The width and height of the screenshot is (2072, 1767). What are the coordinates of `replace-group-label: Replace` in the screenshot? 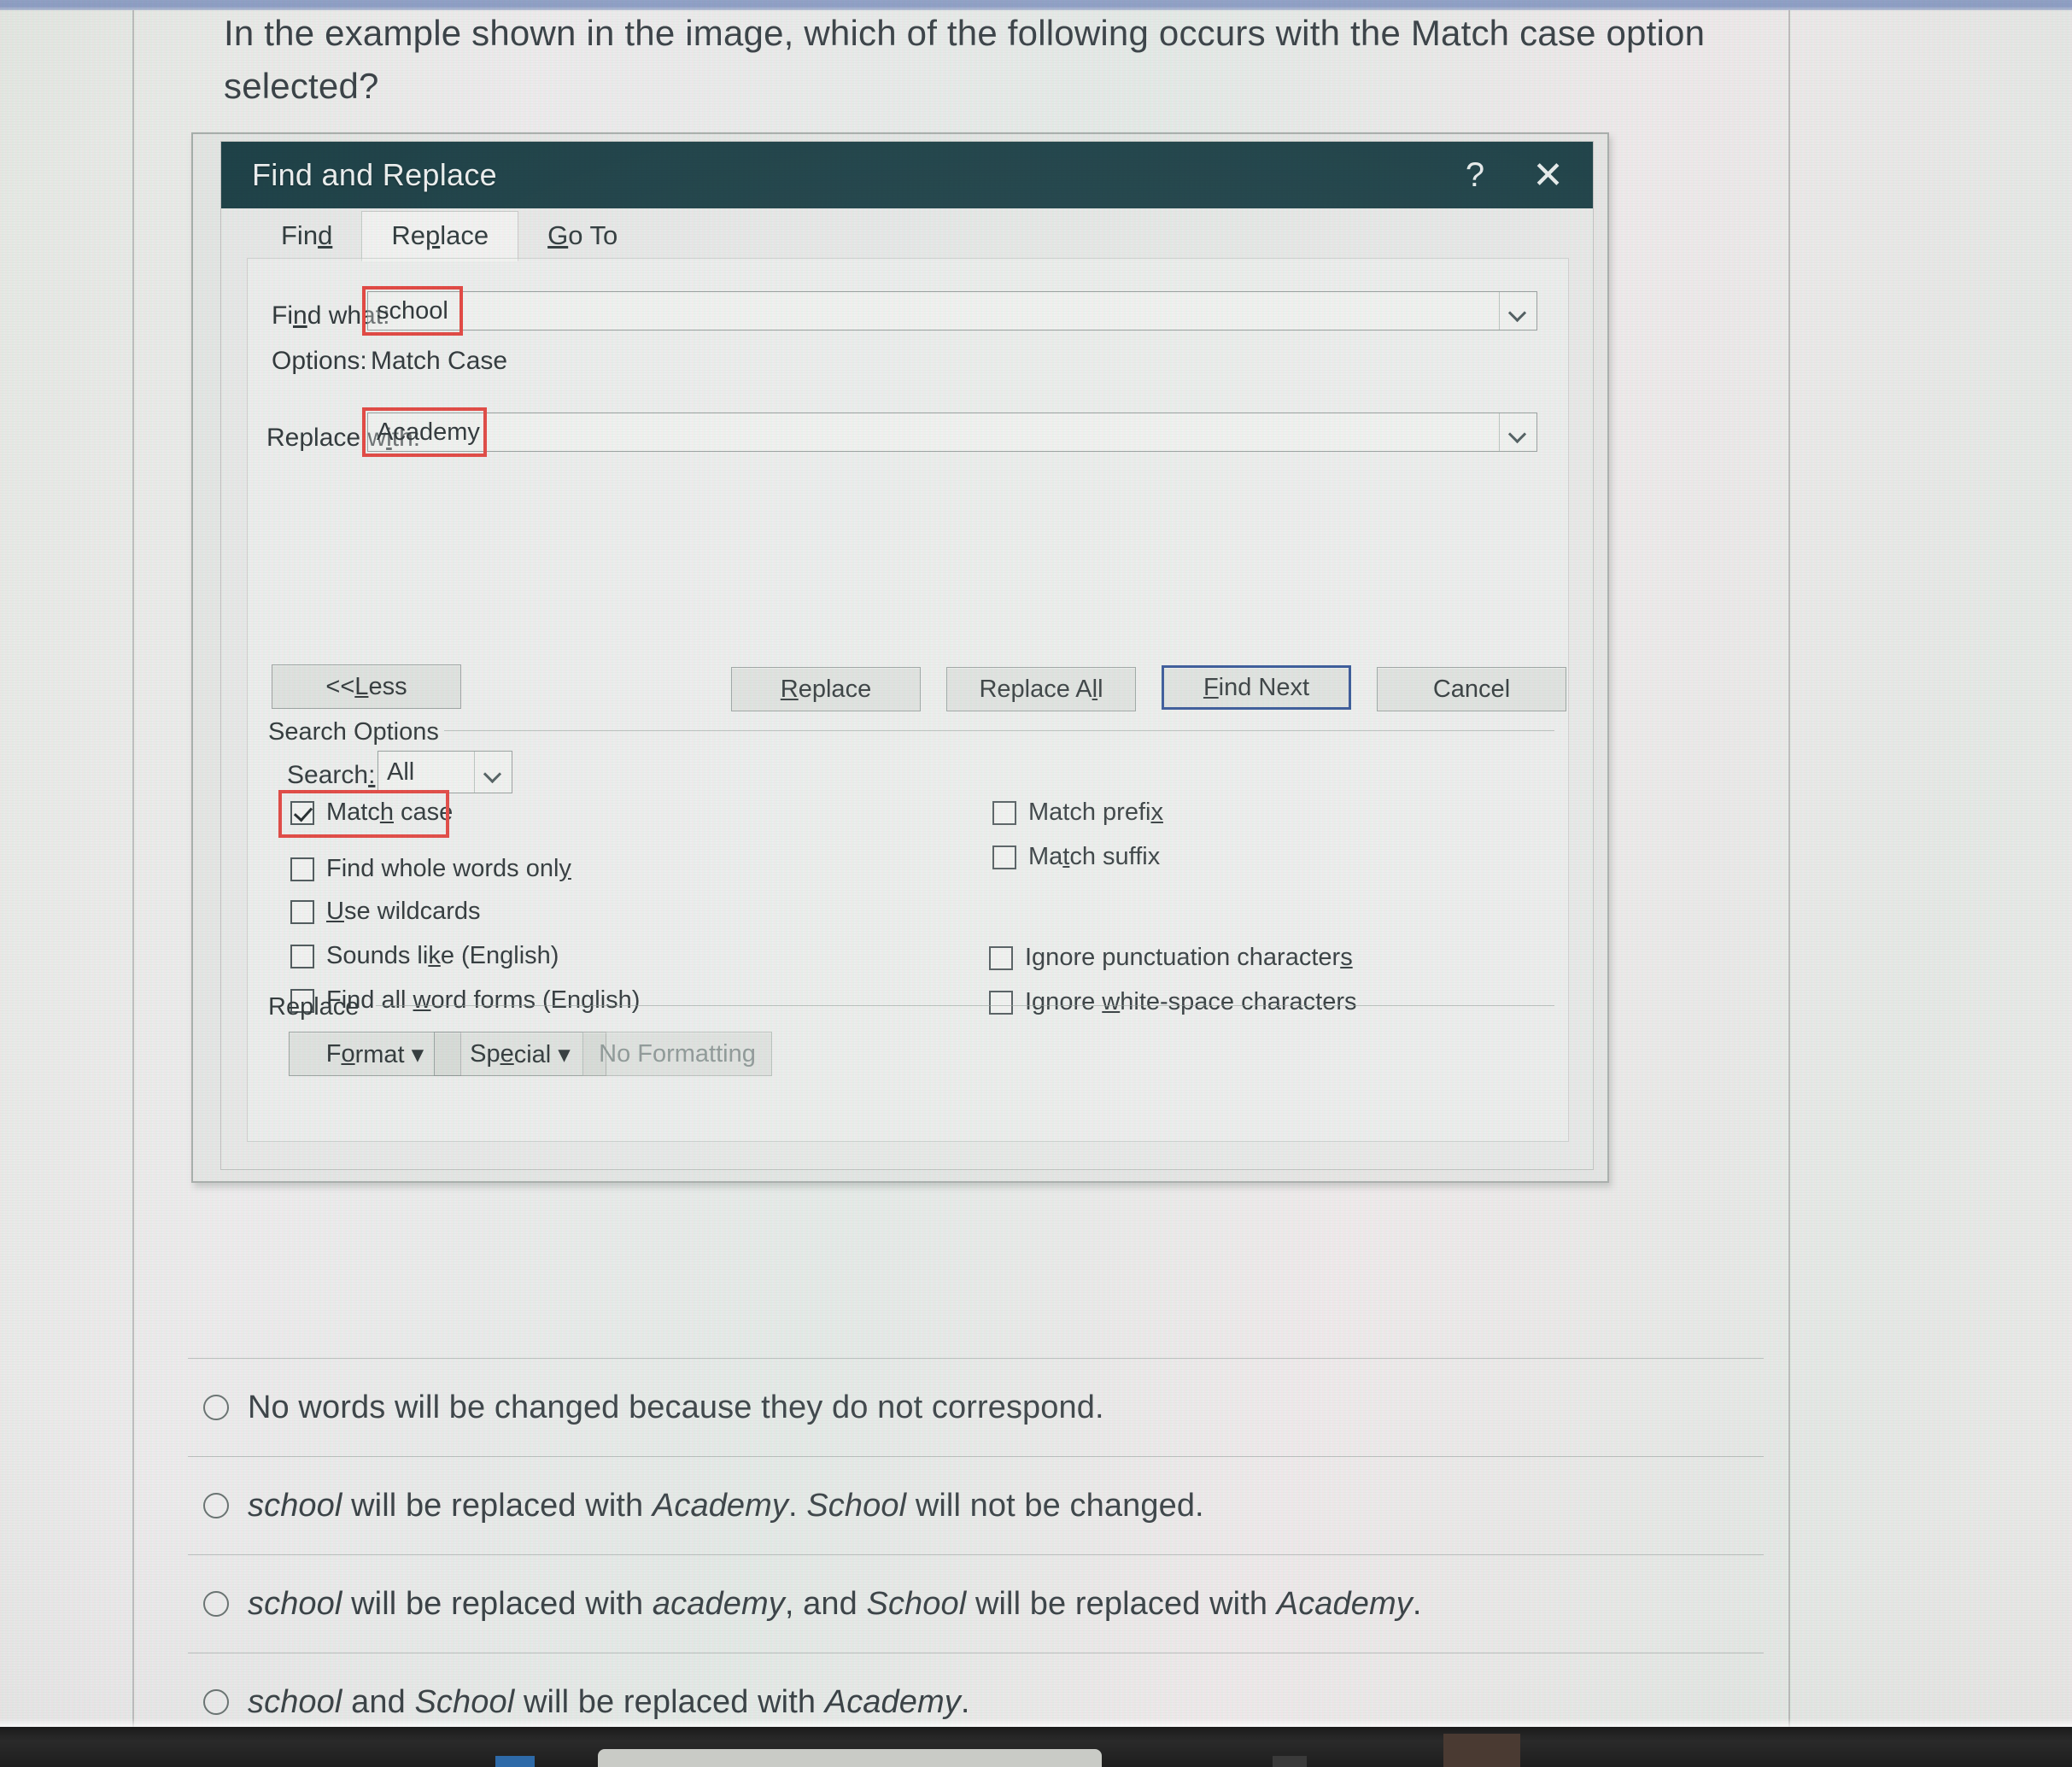 It's located at (314, 1007).